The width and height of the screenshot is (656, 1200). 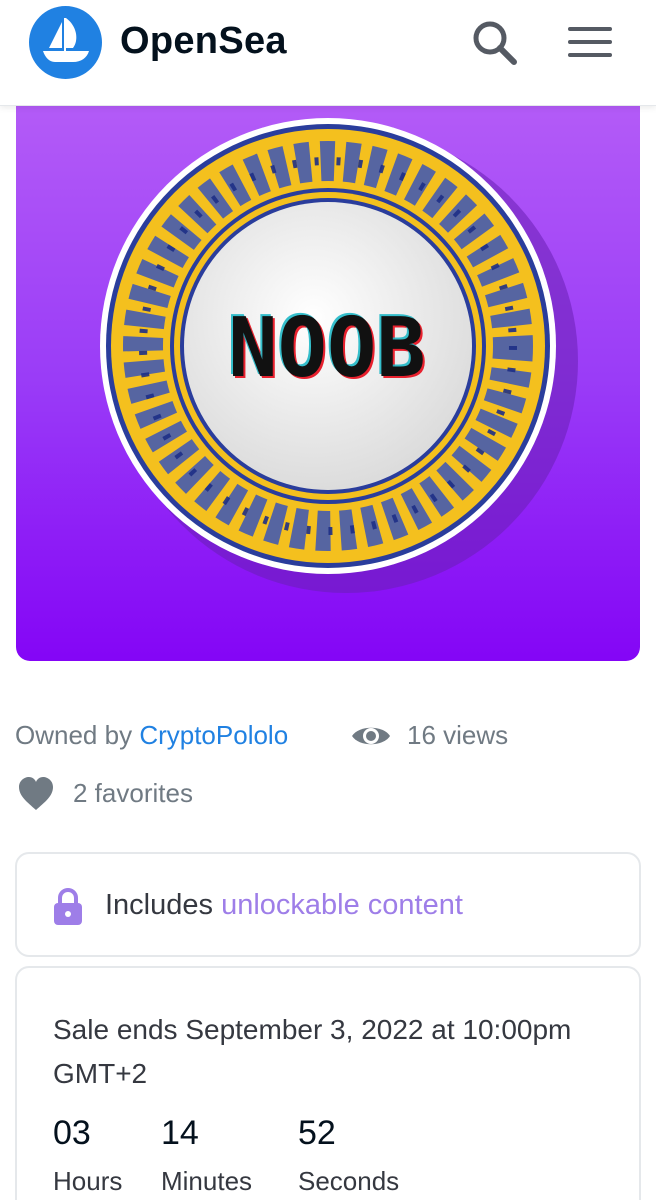 What do you see at coordinates (328, 53) in the screenshot?
I see `top-nav-bar: OpenSea` at bounding box center [328, 53].